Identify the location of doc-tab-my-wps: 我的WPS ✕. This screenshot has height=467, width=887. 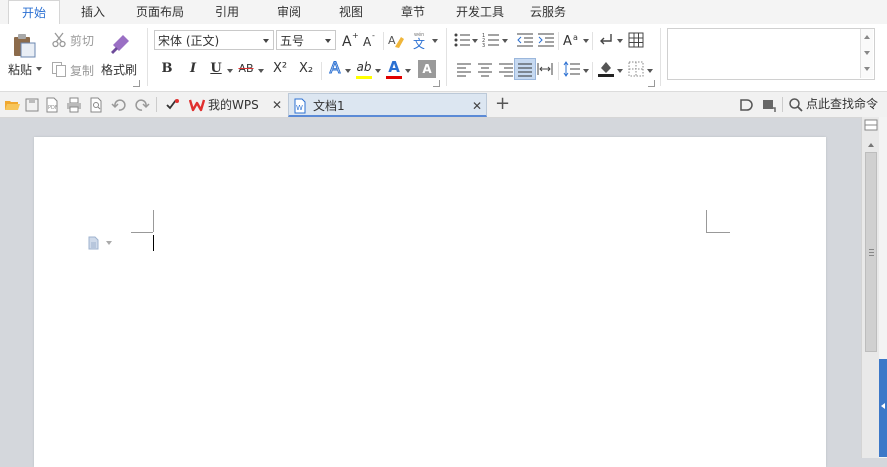
(236, 105).